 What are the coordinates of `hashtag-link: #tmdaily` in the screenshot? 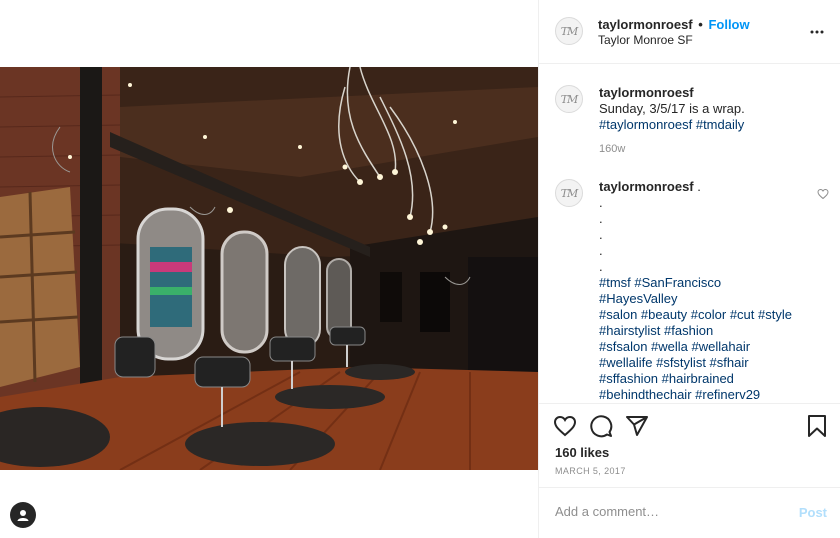 It's located at (720, 124).